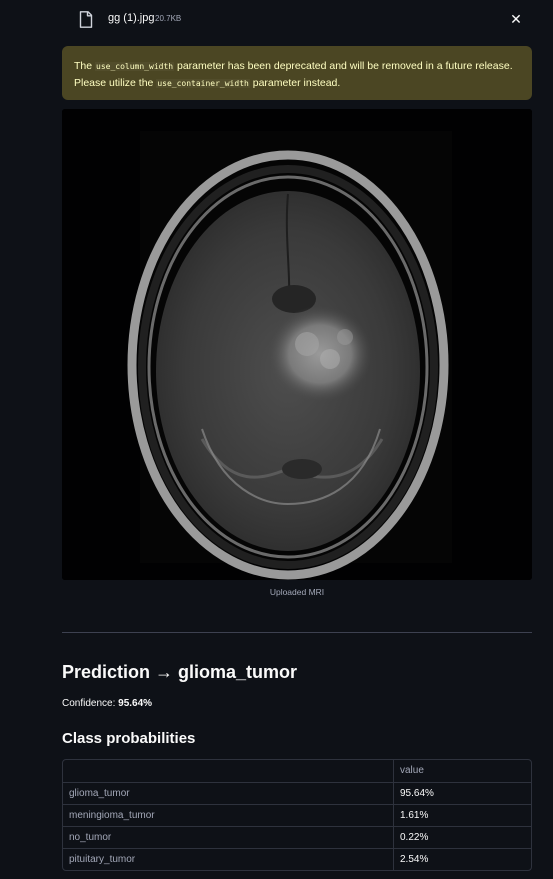 This screenshot has height=879, width=553. What do you see at coordinates (417, 793) in the screenshot?
I see `row-value: 95.64%` at bounding box center [417, 793].